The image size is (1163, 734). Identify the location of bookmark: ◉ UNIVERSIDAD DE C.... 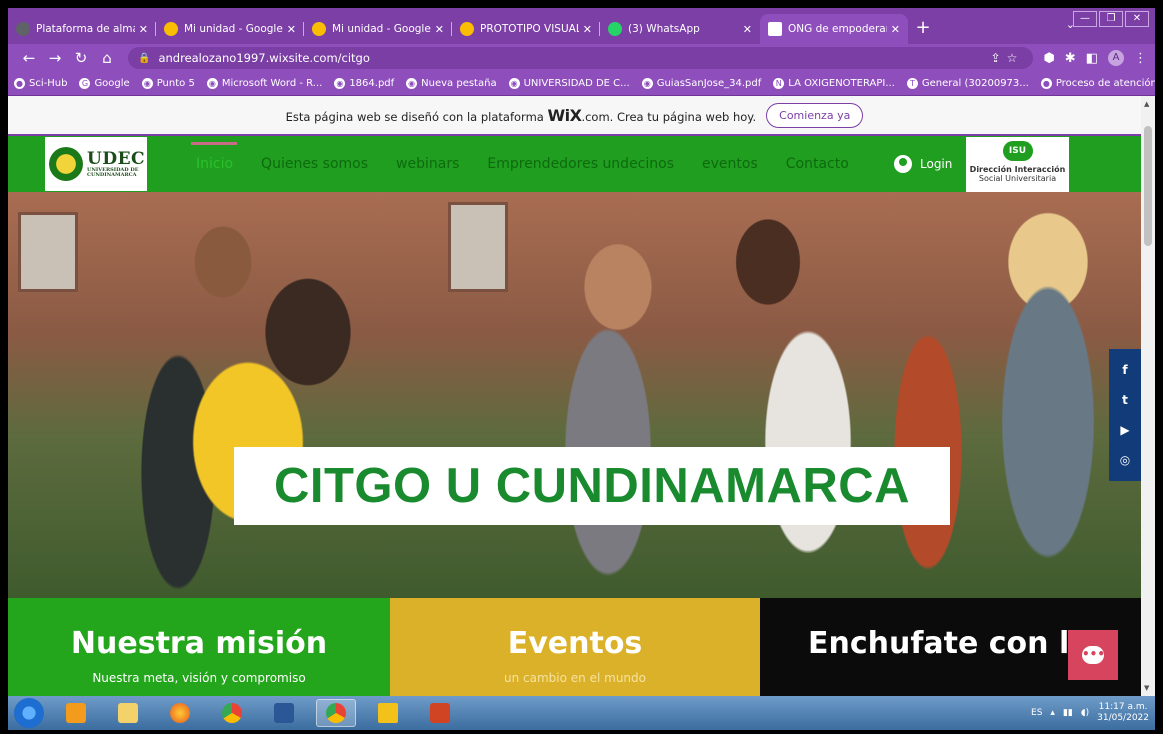
(569, 83).